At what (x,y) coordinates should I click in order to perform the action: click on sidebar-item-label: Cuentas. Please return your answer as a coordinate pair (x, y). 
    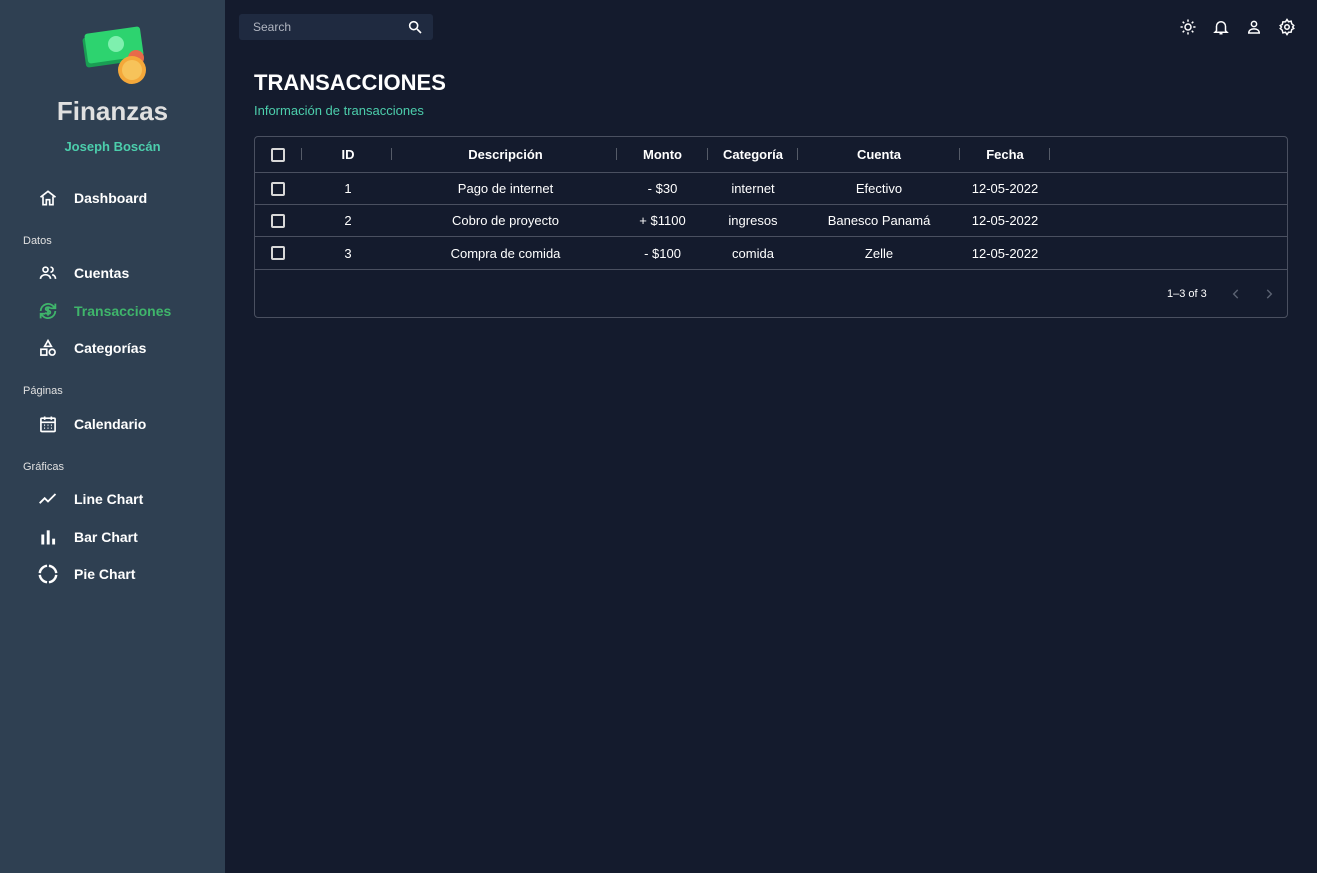
    Looking at the image, I should click on (102, 273).